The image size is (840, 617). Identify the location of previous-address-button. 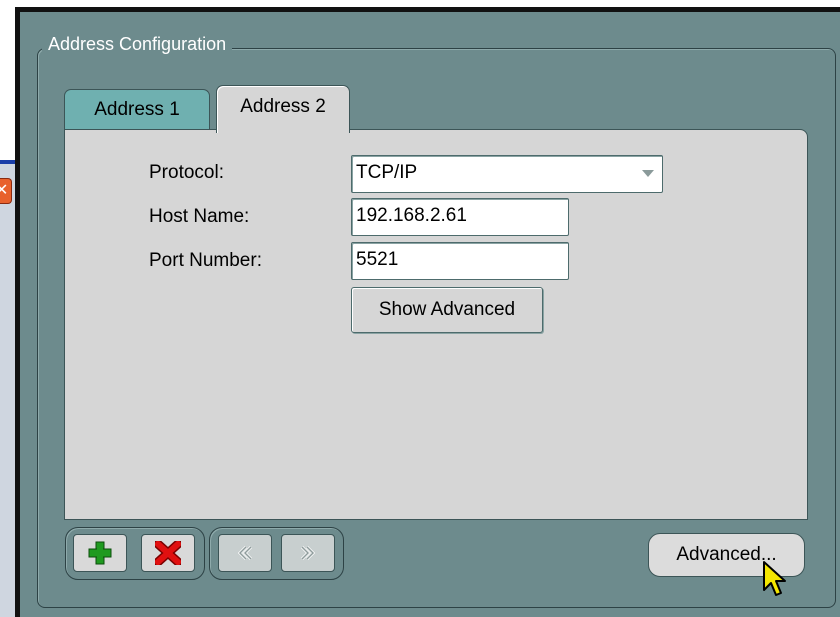
(245, 553).